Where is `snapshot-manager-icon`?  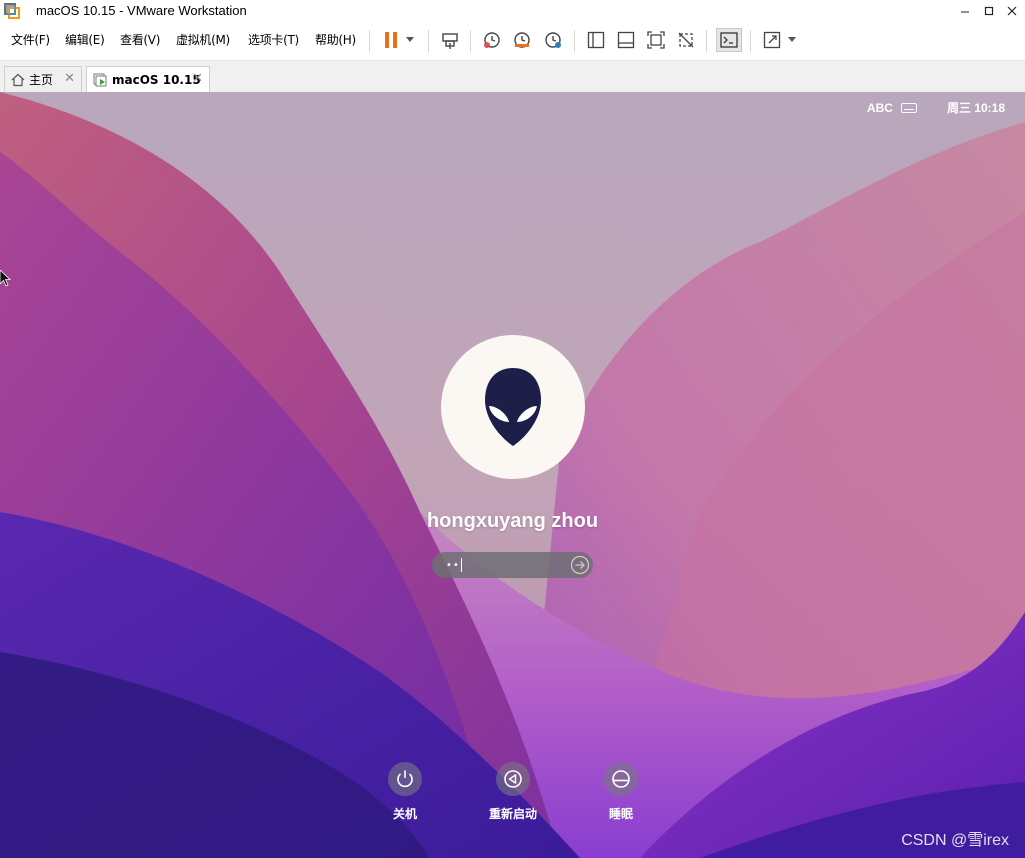 snapshot-manager-icon is located at coordinates (553, 40).